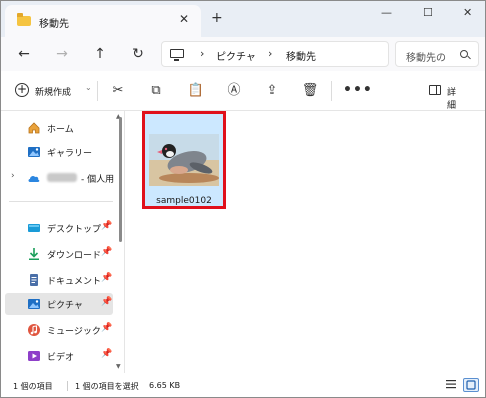 The width and height of the screenshot is (486, 398). I want to click on search-box: 移動先の, so click(437, 54).